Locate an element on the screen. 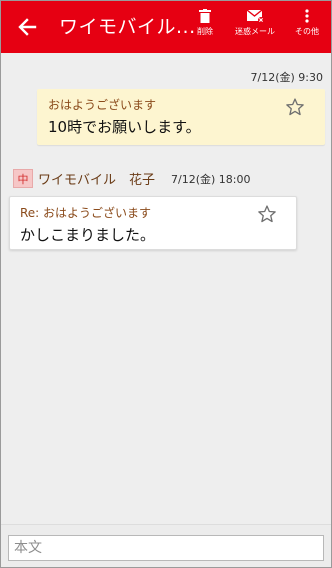  spam-mail-button: 迷惑メール is located at coordinates (255, 28).